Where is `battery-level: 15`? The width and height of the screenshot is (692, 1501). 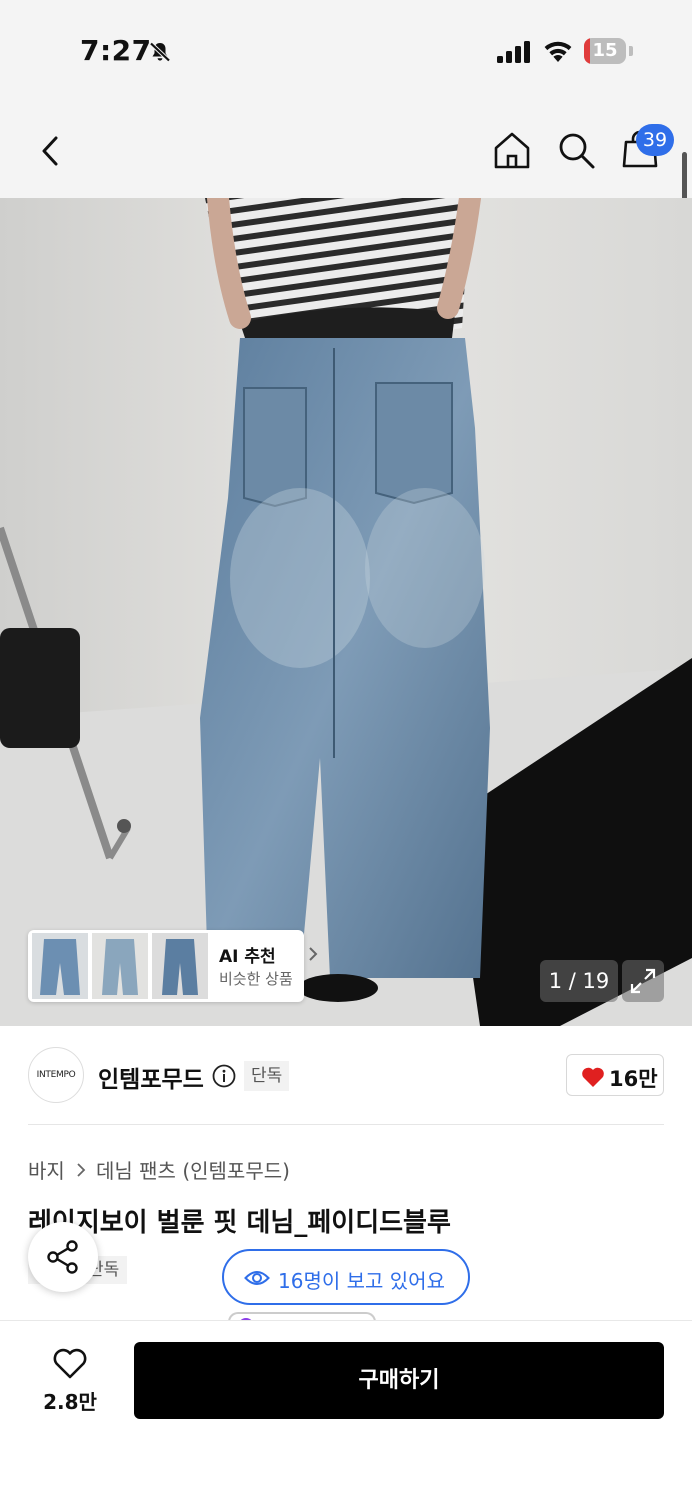 battery-level: 15 is located at coordinates (605, 50).